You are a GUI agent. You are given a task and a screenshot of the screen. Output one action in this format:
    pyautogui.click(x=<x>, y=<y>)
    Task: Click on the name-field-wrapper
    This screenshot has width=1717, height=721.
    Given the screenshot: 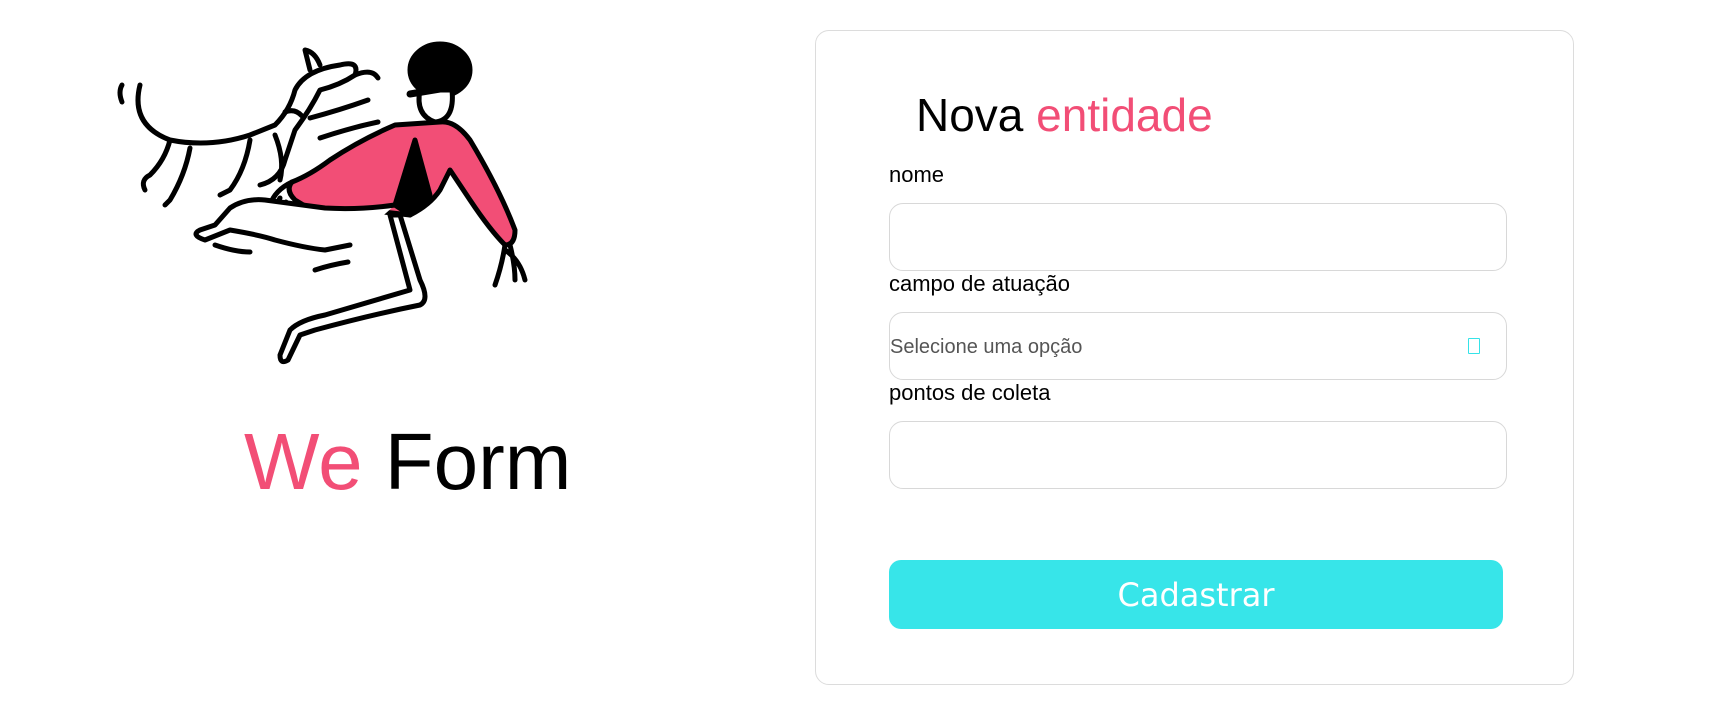 What is the action you would take?
    pyautogui.click(x=1198, y=237)
    